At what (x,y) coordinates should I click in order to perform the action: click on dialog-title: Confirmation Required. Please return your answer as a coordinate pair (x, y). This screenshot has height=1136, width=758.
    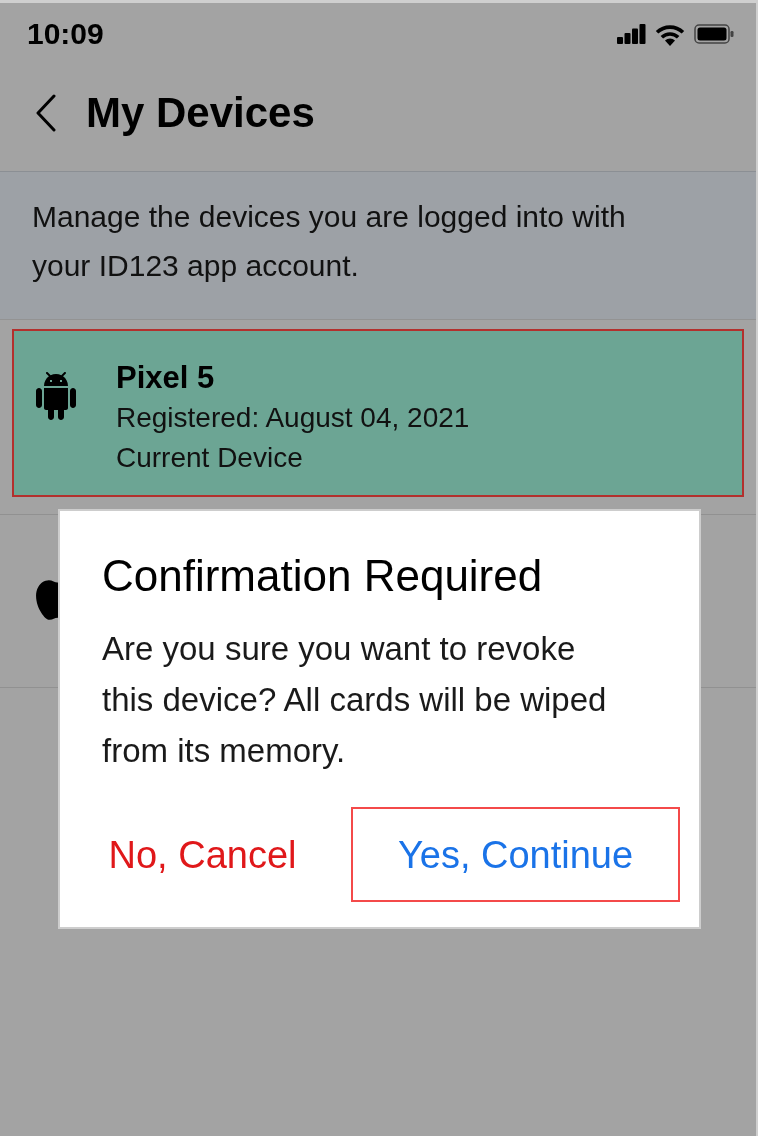
    Looking at the image, I should click on (322, 576).